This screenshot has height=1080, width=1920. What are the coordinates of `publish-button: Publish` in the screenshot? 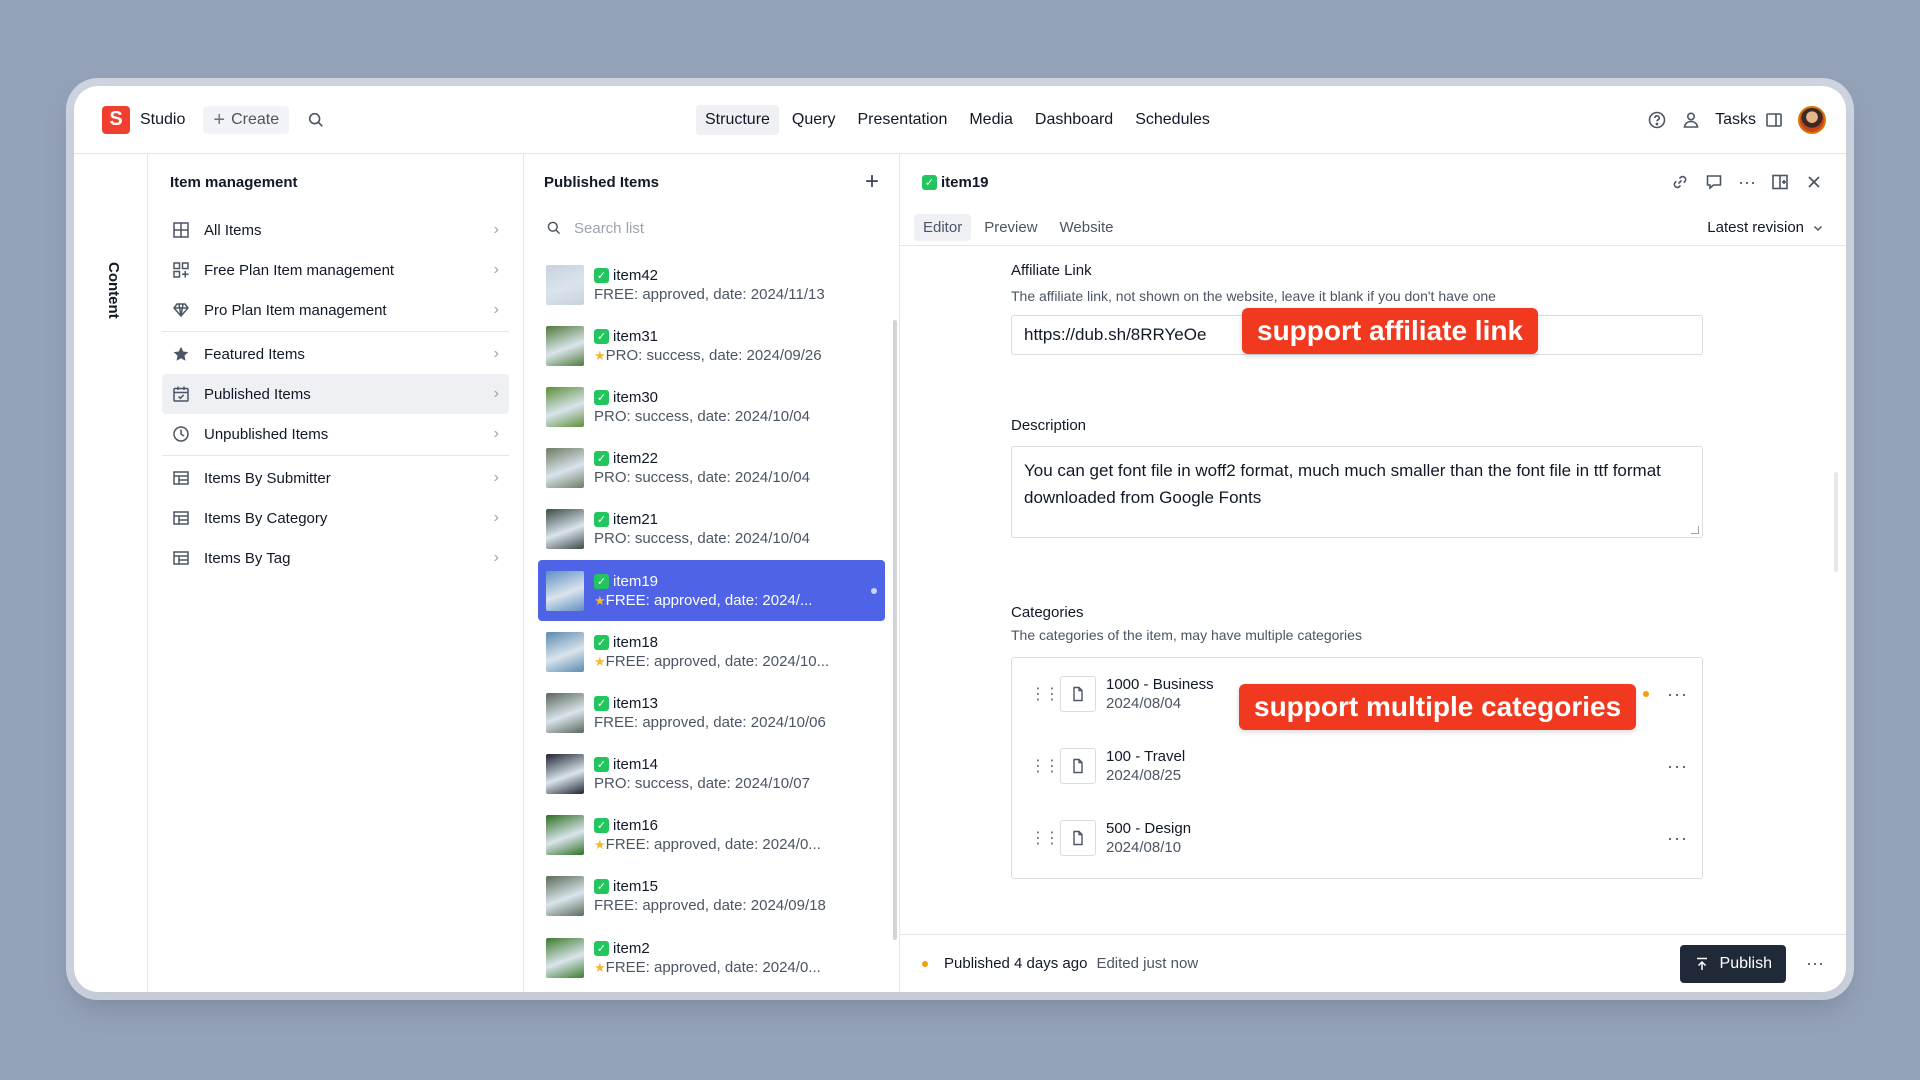 It's located at (1733, 963).